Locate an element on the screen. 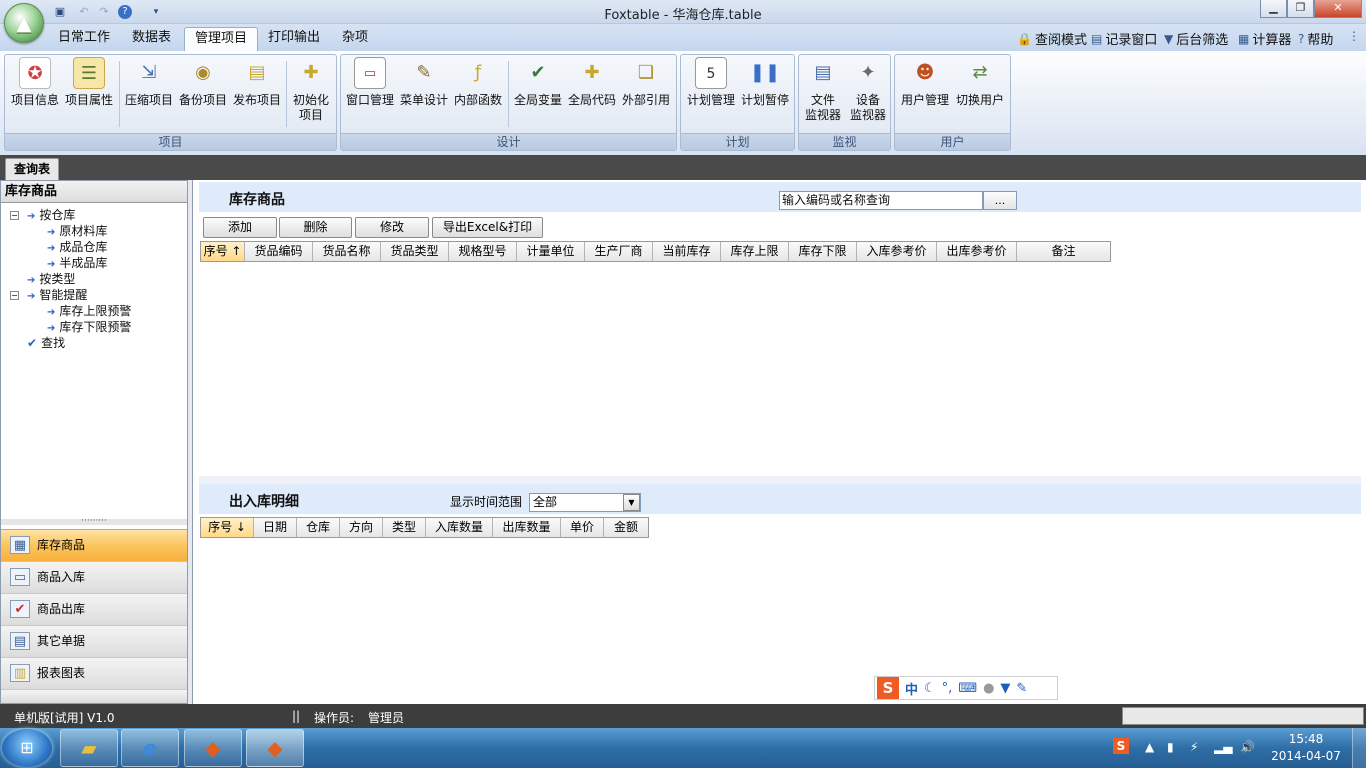  column-header: 入库数量 is located at coordinates (459, 527).